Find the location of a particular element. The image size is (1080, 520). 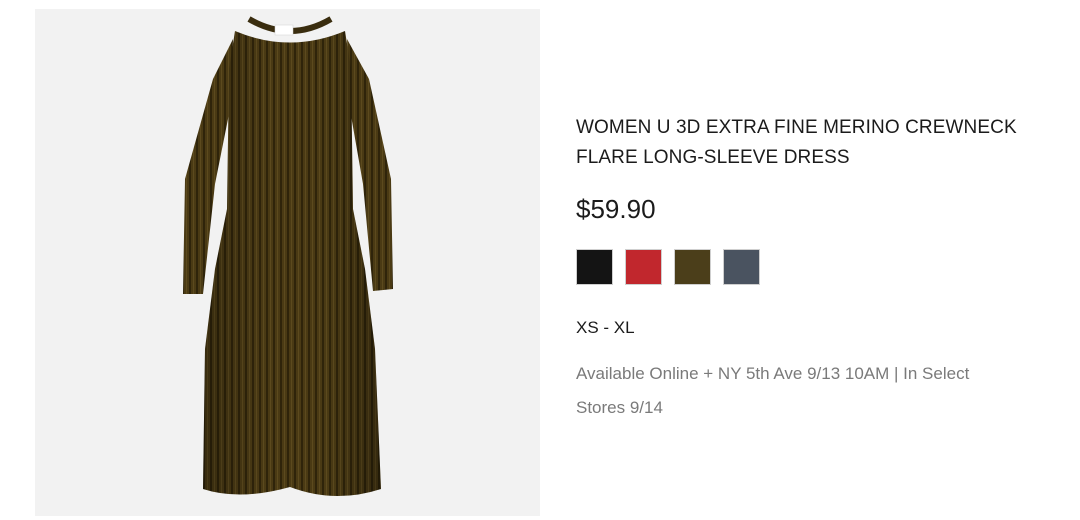

color-swatch-black is located at coordinates (594, 267).